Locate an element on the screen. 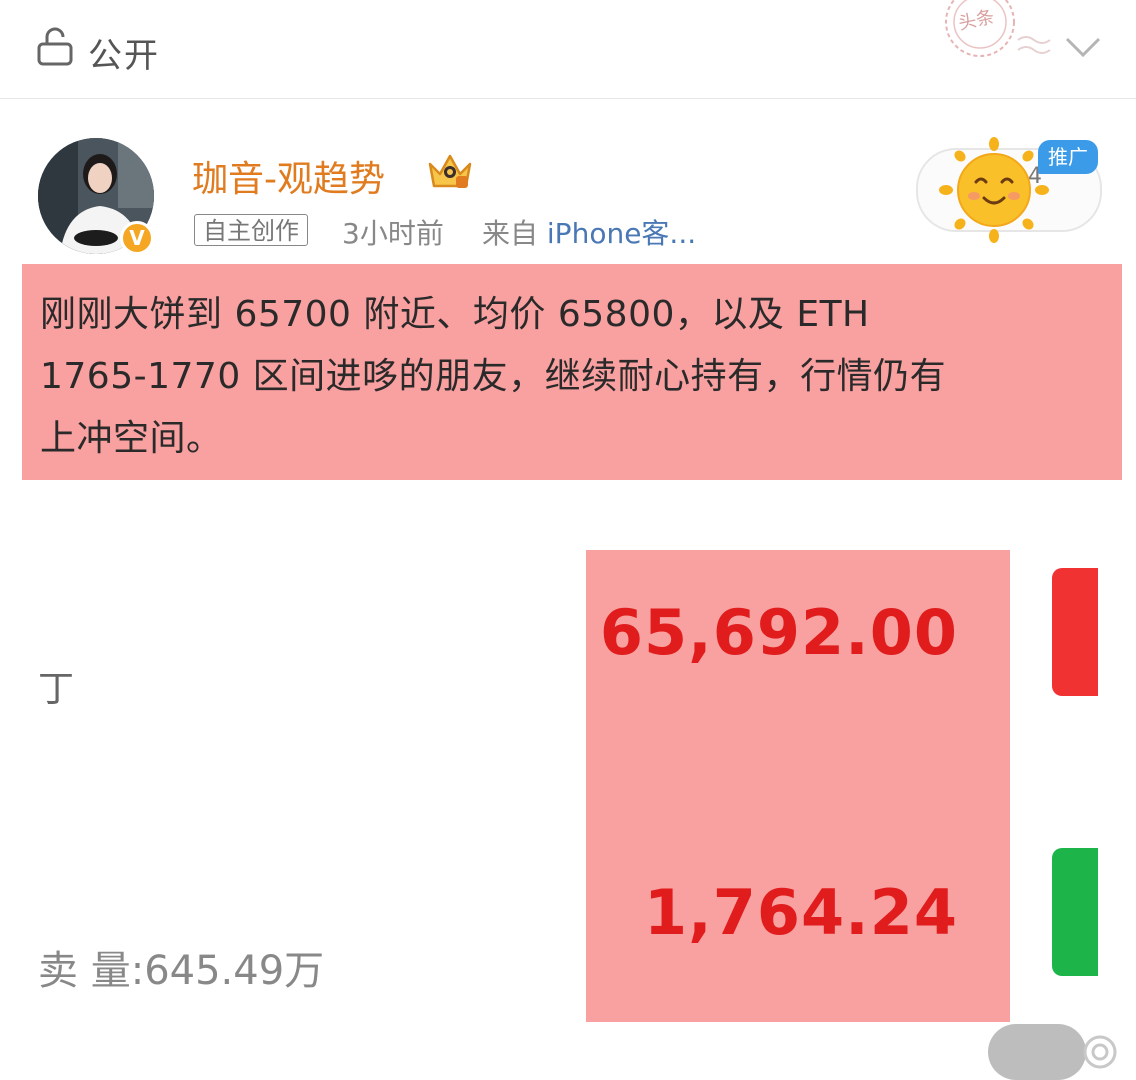 This screenshot has height=1080, width=1136. partial-text: 丁 is located at coordinates (56, 689).